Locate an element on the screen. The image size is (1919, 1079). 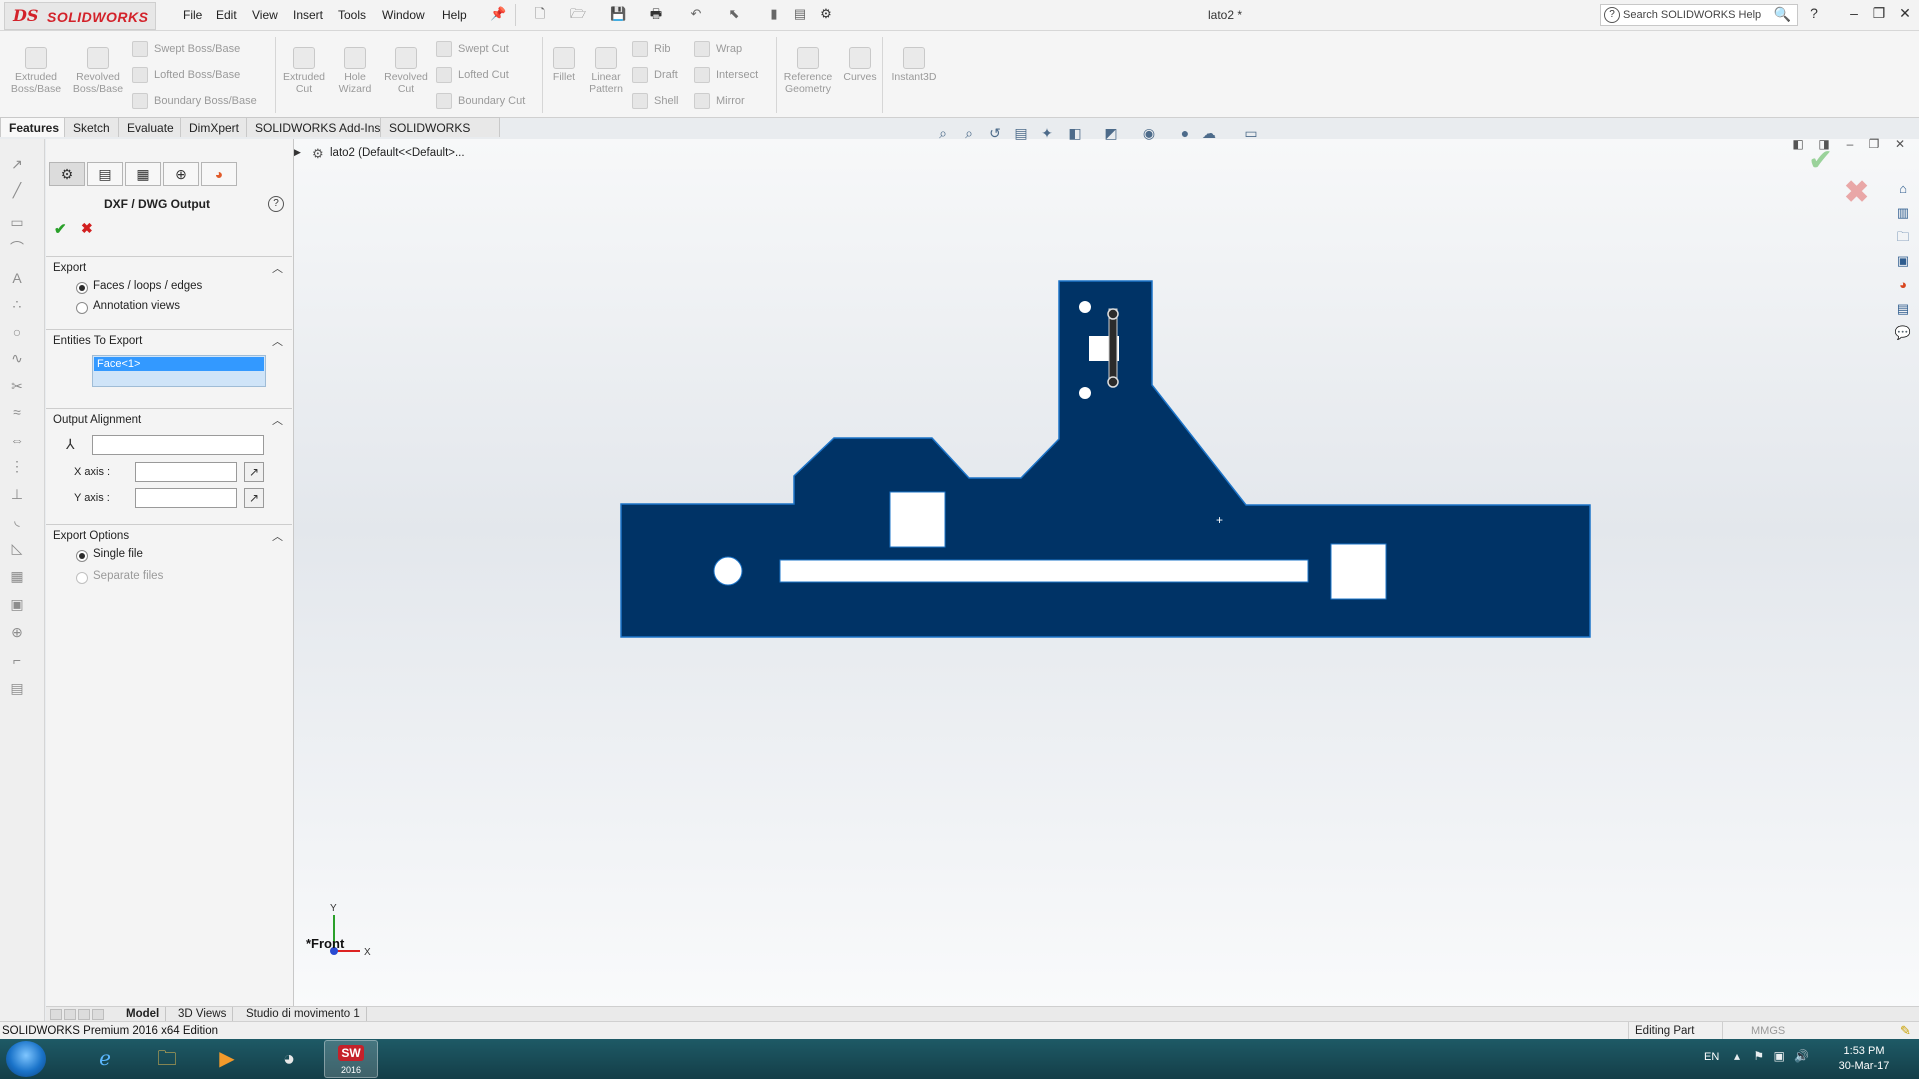
next-tab-button is located at coordinates (84, 1014).